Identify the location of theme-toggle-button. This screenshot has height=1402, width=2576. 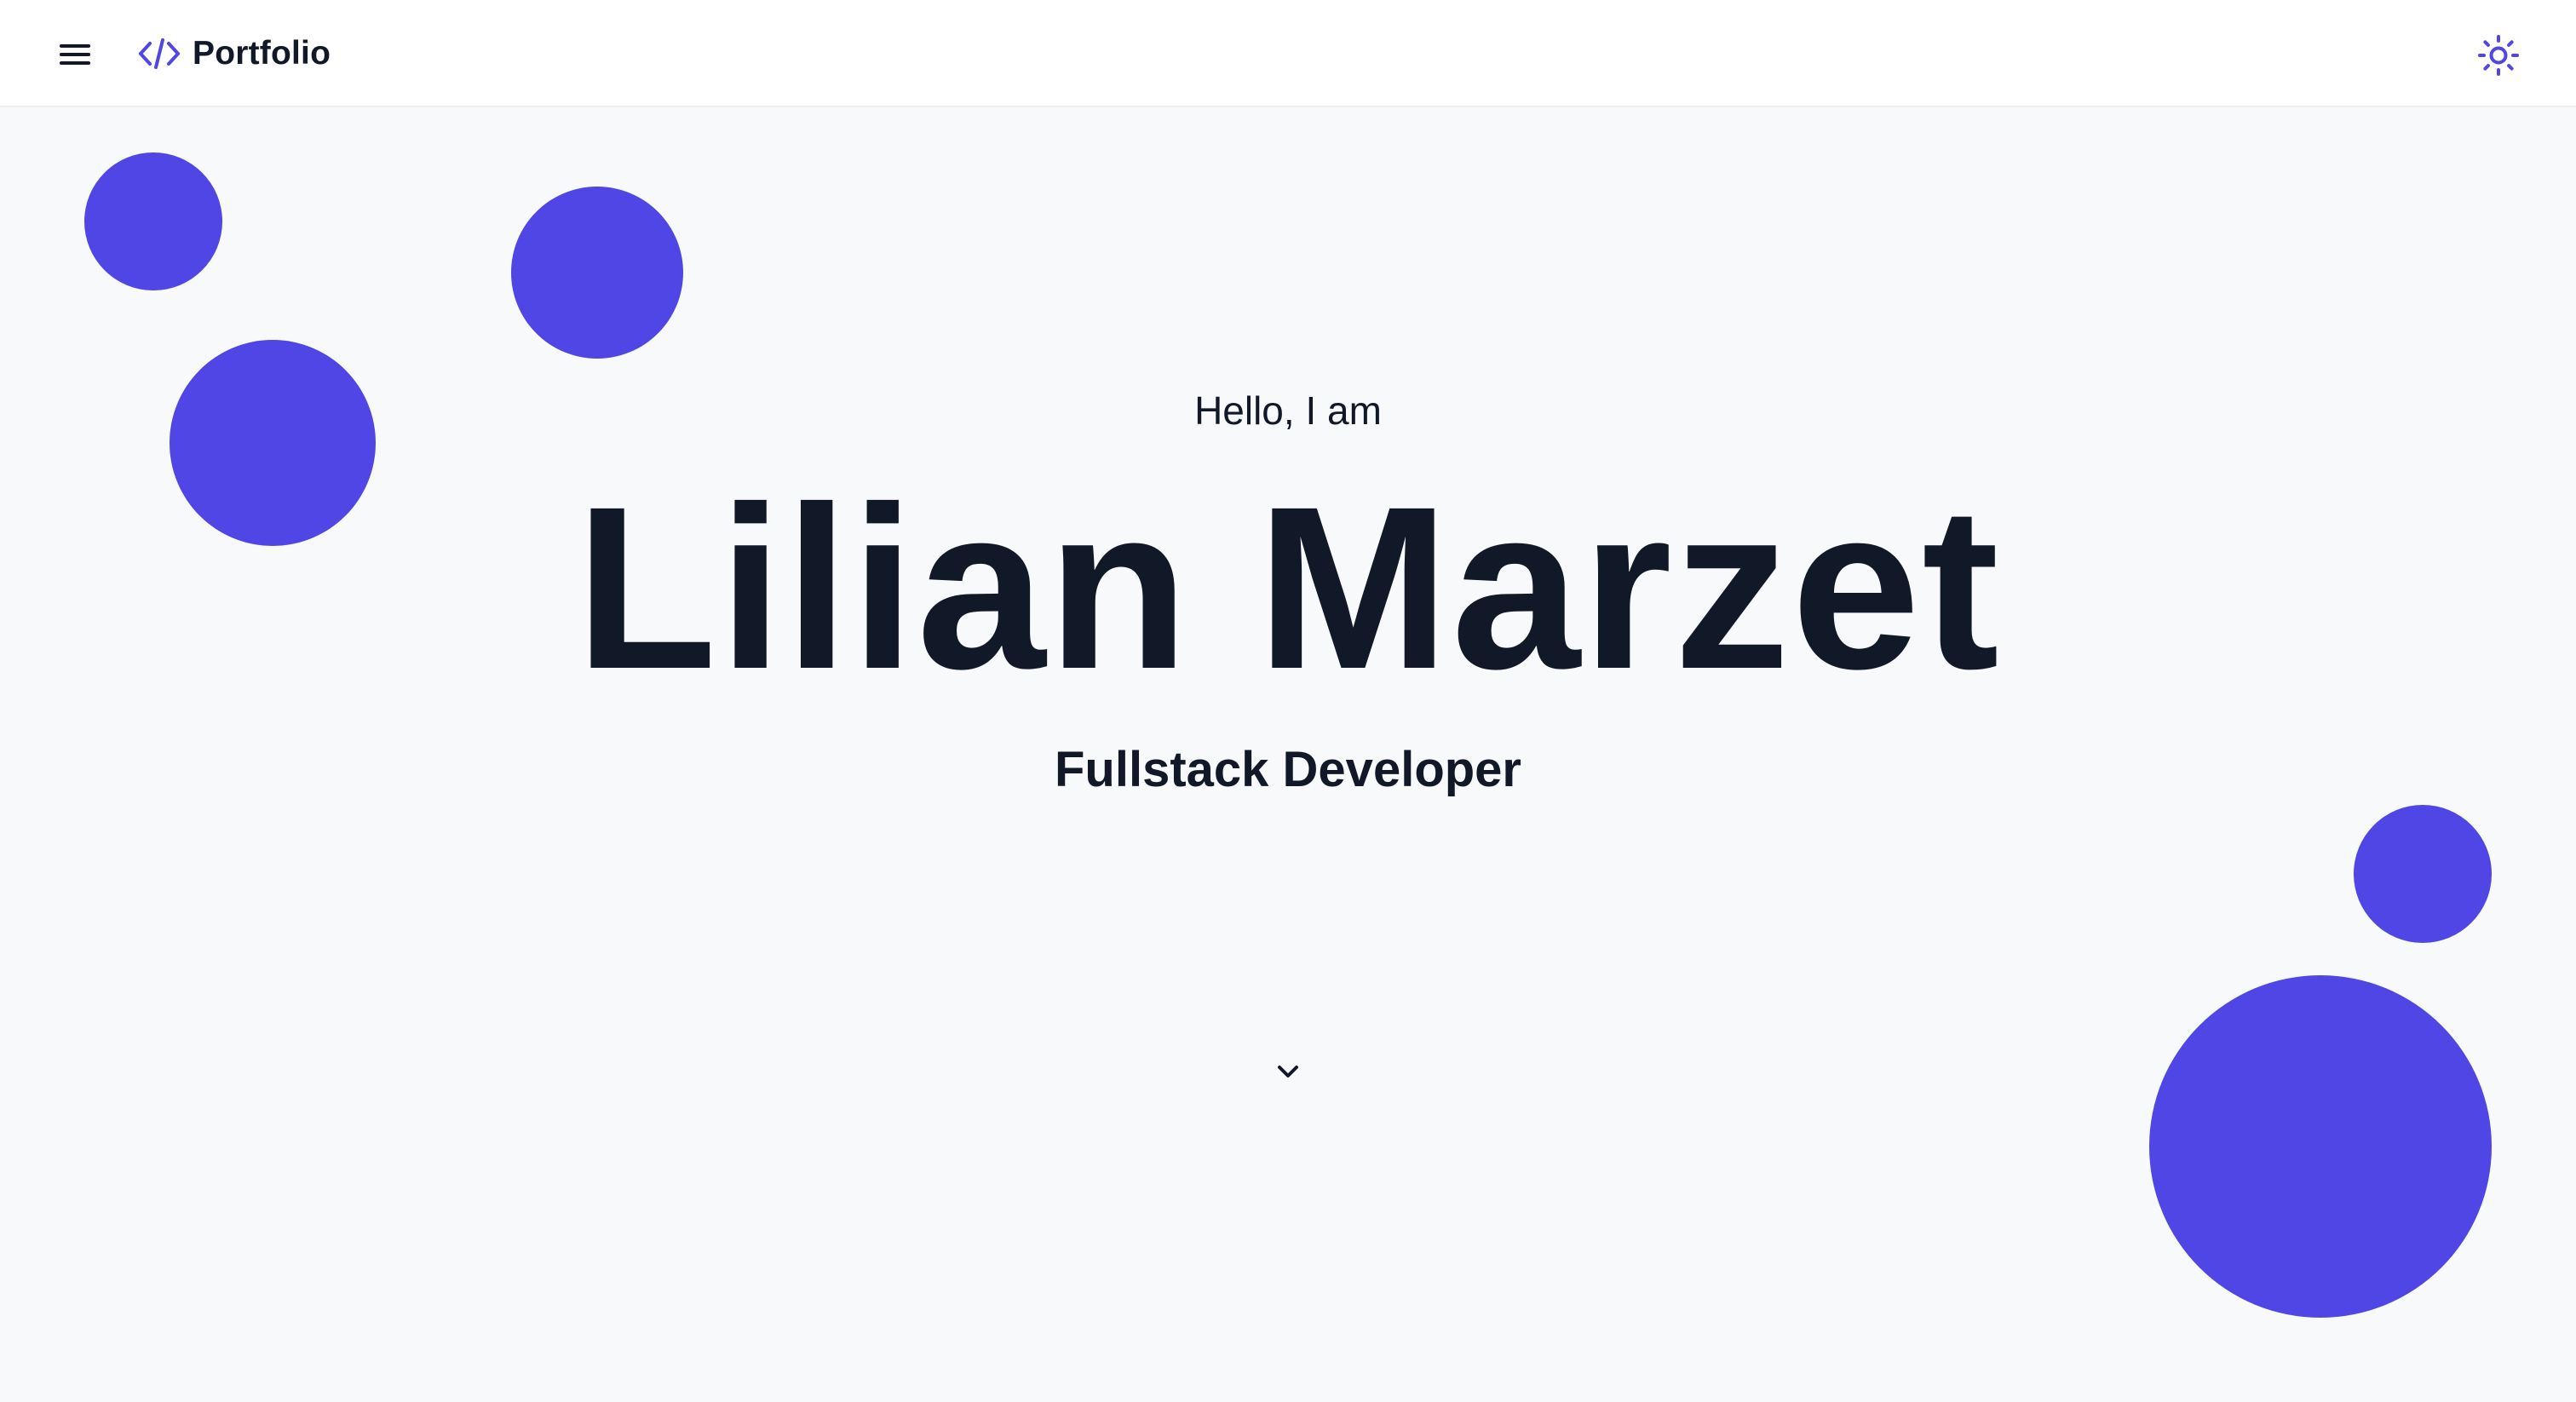
(2498, 55).